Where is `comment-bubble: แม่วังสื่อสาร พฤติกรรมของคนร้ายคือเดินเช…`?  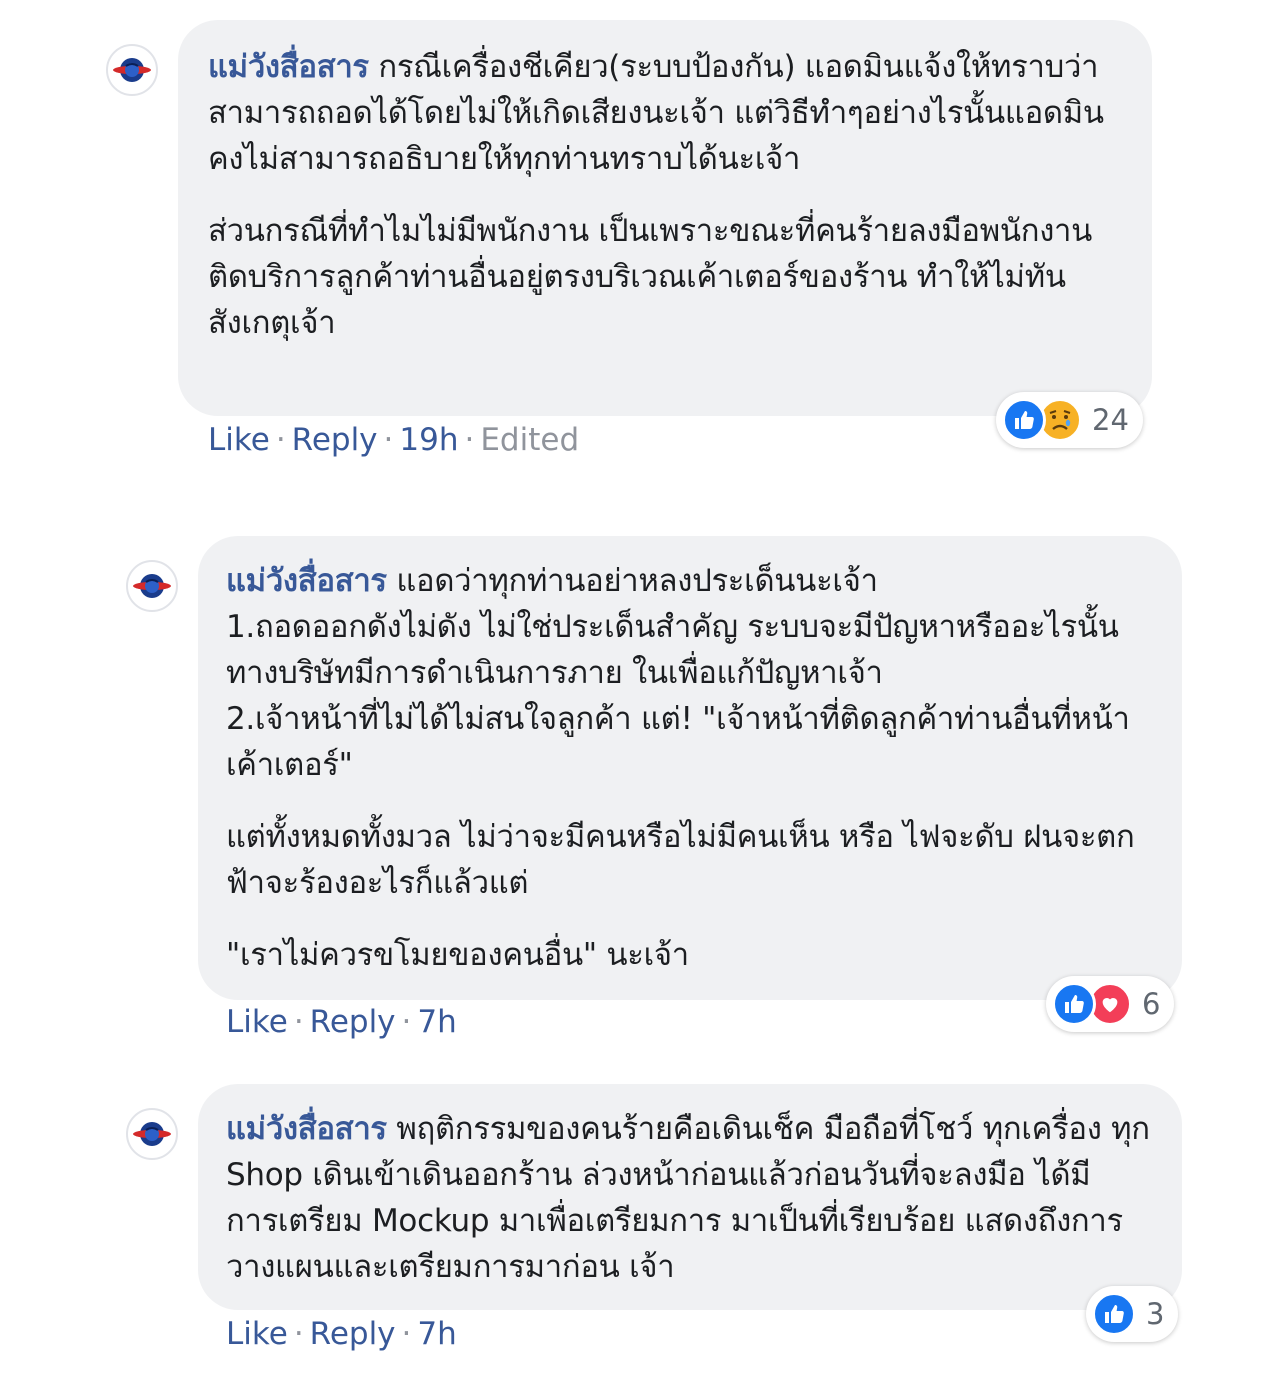
comment-bubble: แม่วังสื่อสาร พฤติกรรมของคนร้ายคือเดินเช… is located at coordinates (690, 1197).